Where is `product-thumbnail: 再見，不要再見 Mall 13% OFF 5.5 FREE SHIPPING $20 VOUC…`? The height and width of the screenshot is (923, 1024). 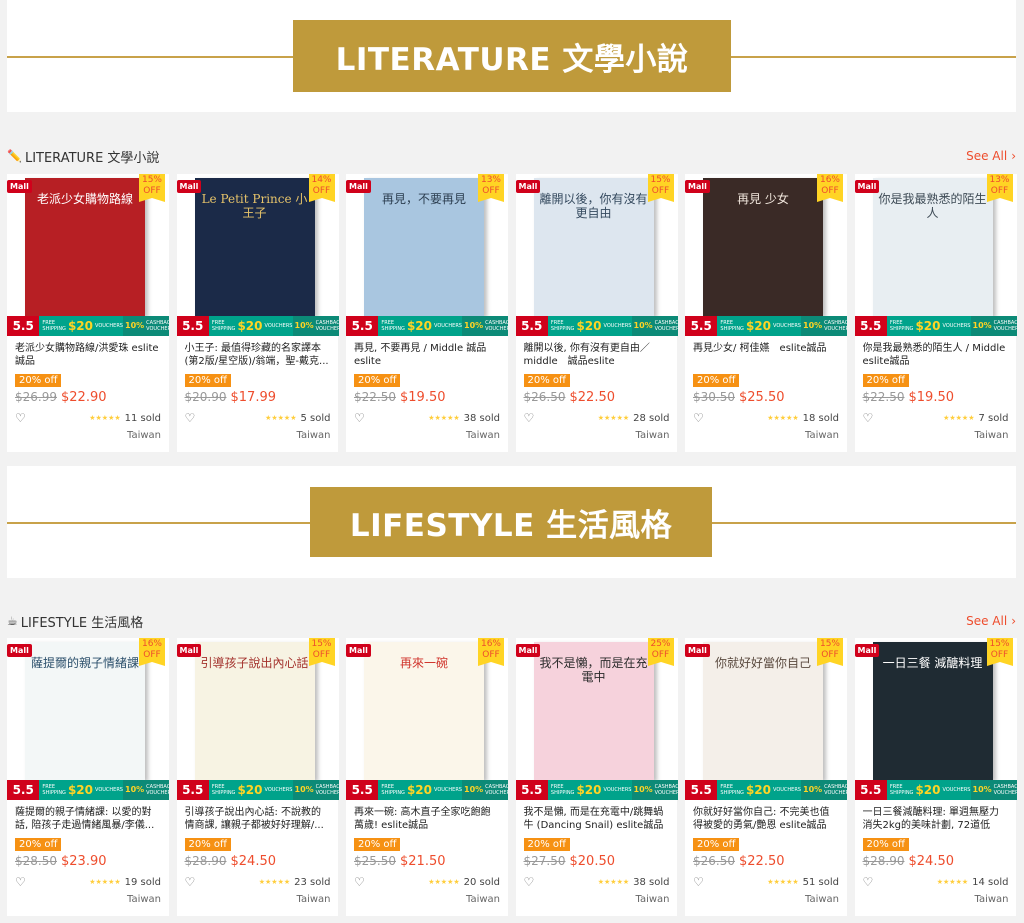 product-thumbnail: 再見，不要再見 Mall 13% OFF 5.5 FREE SHIPPING $20 VOUC… is located at coordinates (427, 255).